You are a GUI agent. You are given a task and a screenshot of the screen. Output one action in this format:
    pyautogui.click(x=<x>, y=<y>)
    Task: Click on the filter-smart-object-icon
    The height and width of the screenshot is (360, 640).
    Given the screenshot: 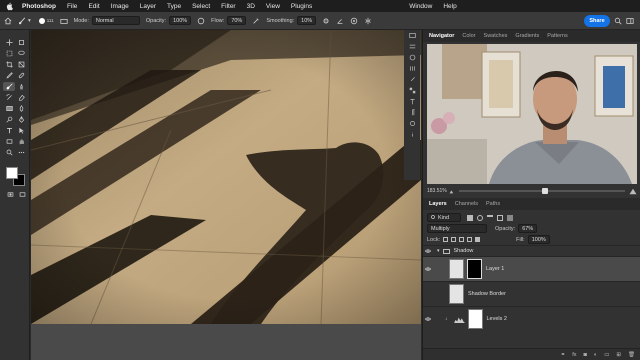 What is the action you would take?
    pyautogui.click(x=510, y=217)
    